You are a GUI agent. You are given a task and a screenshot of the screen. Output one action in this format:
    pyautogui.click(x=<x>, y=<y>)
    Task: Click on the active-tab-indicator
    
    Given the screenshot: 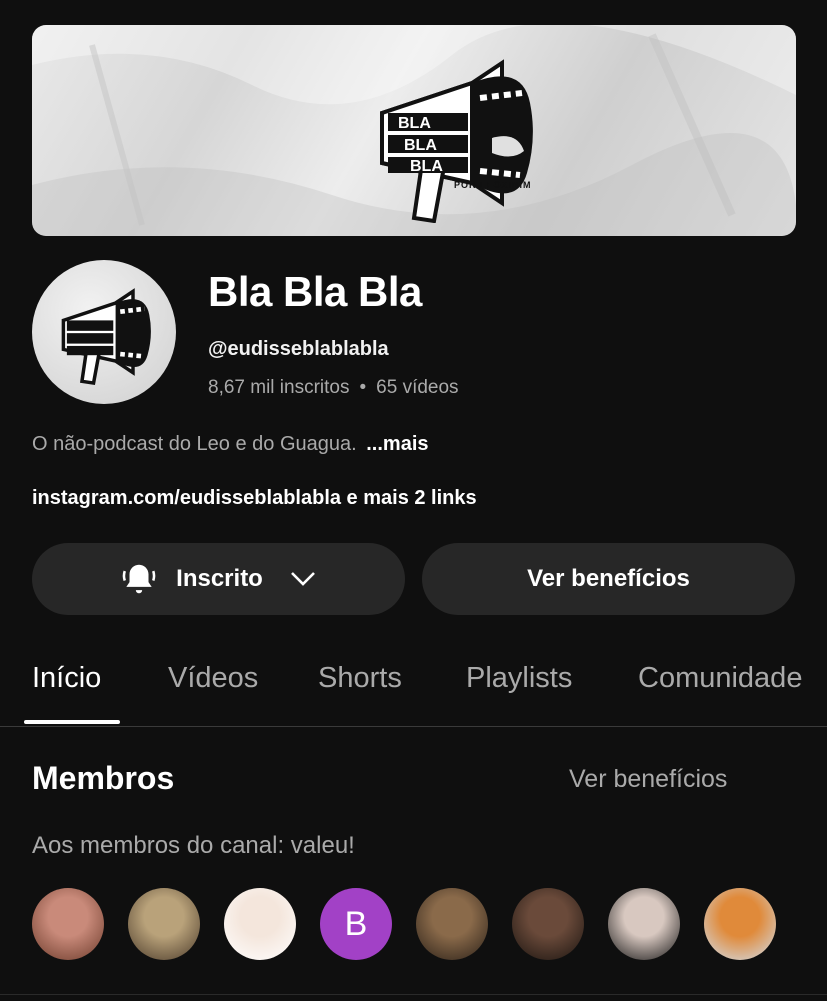 What is the action you would take?
    pyautogui.click(x=72, y=722)
    